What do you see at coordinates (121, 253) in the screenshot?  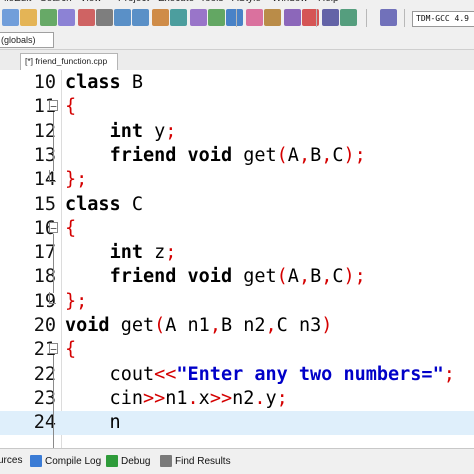 I see `code-text: int z;` at bounding box center [121, 253].